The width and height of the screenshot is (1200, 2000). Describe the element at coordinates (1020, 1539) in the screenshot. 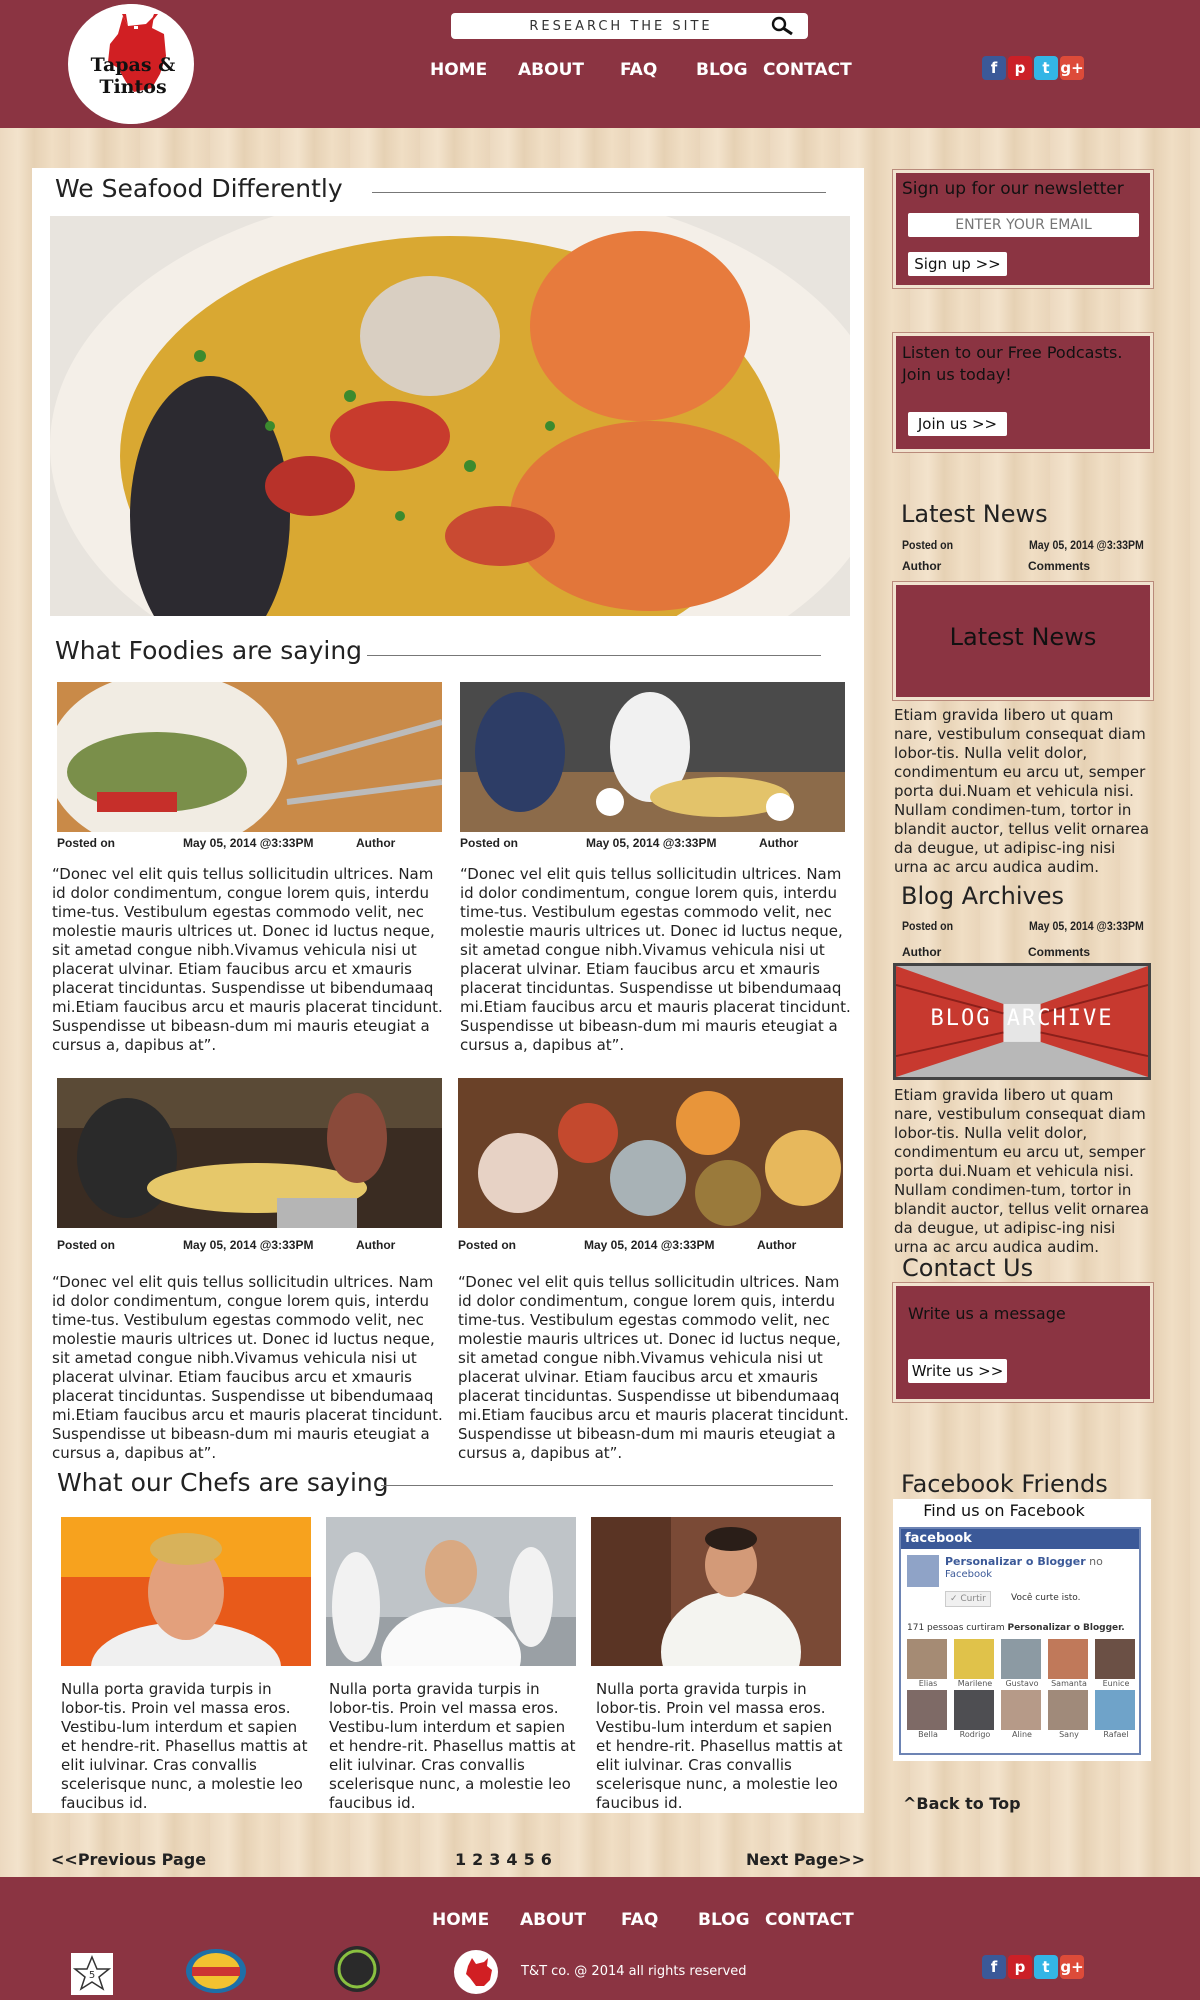

I see `facebook-brand: facebook` at that location.